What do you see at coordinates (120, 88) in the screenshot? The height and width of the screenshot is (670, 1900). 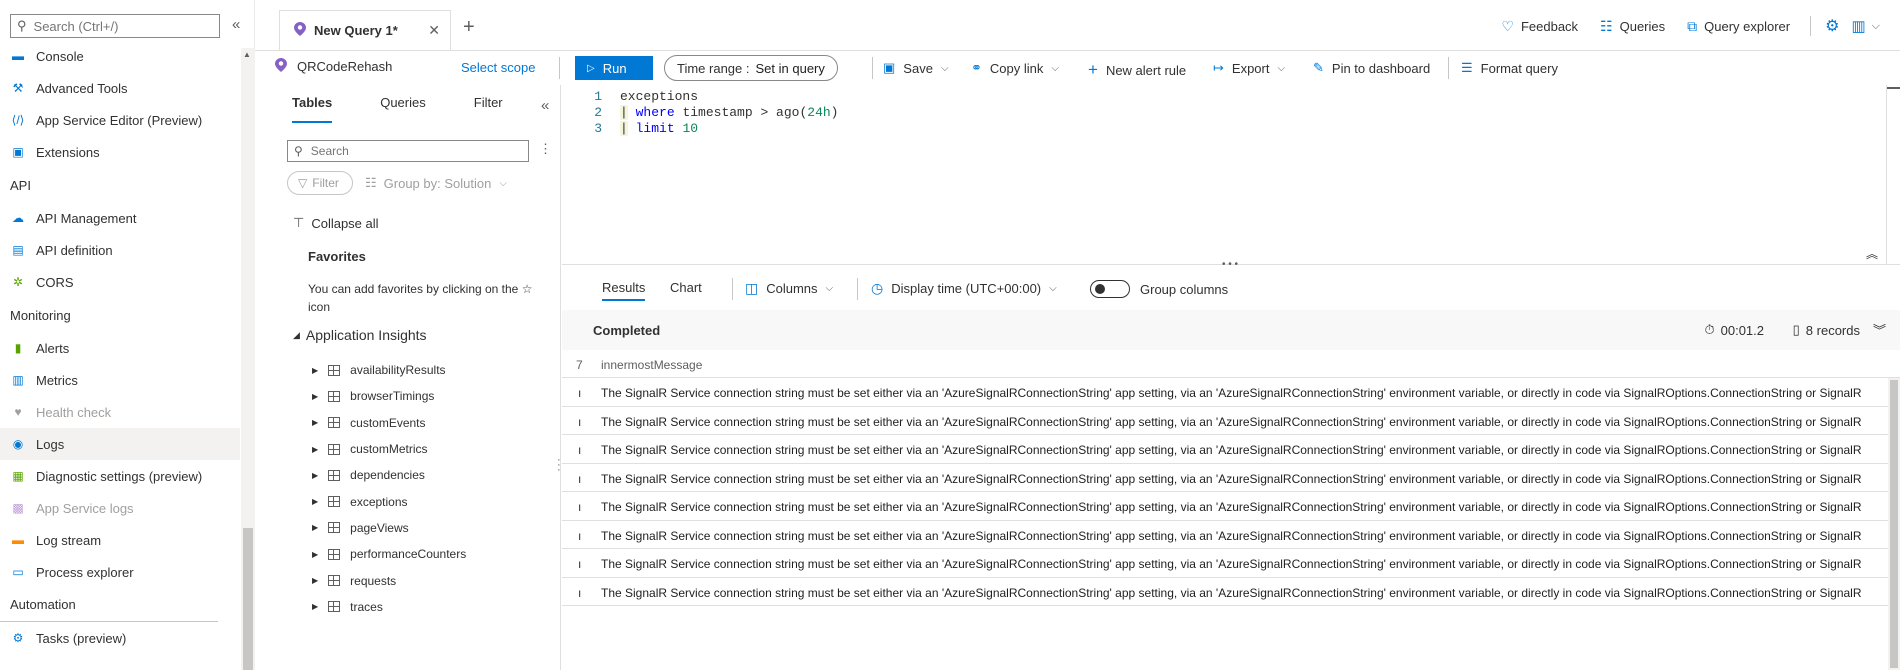 I see `menu-item-advanced-tools: ⚒ Advanced Tools` at bounding box center [120, 88].